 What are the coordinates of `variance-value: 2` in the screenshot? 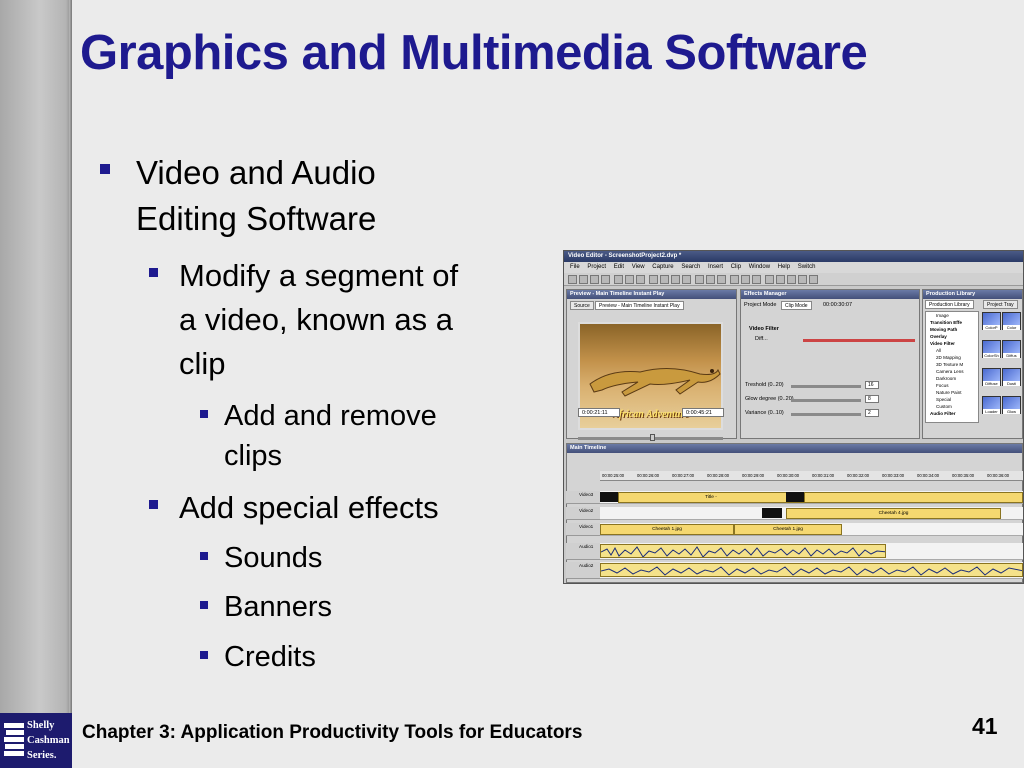 It's located at (872, 413).